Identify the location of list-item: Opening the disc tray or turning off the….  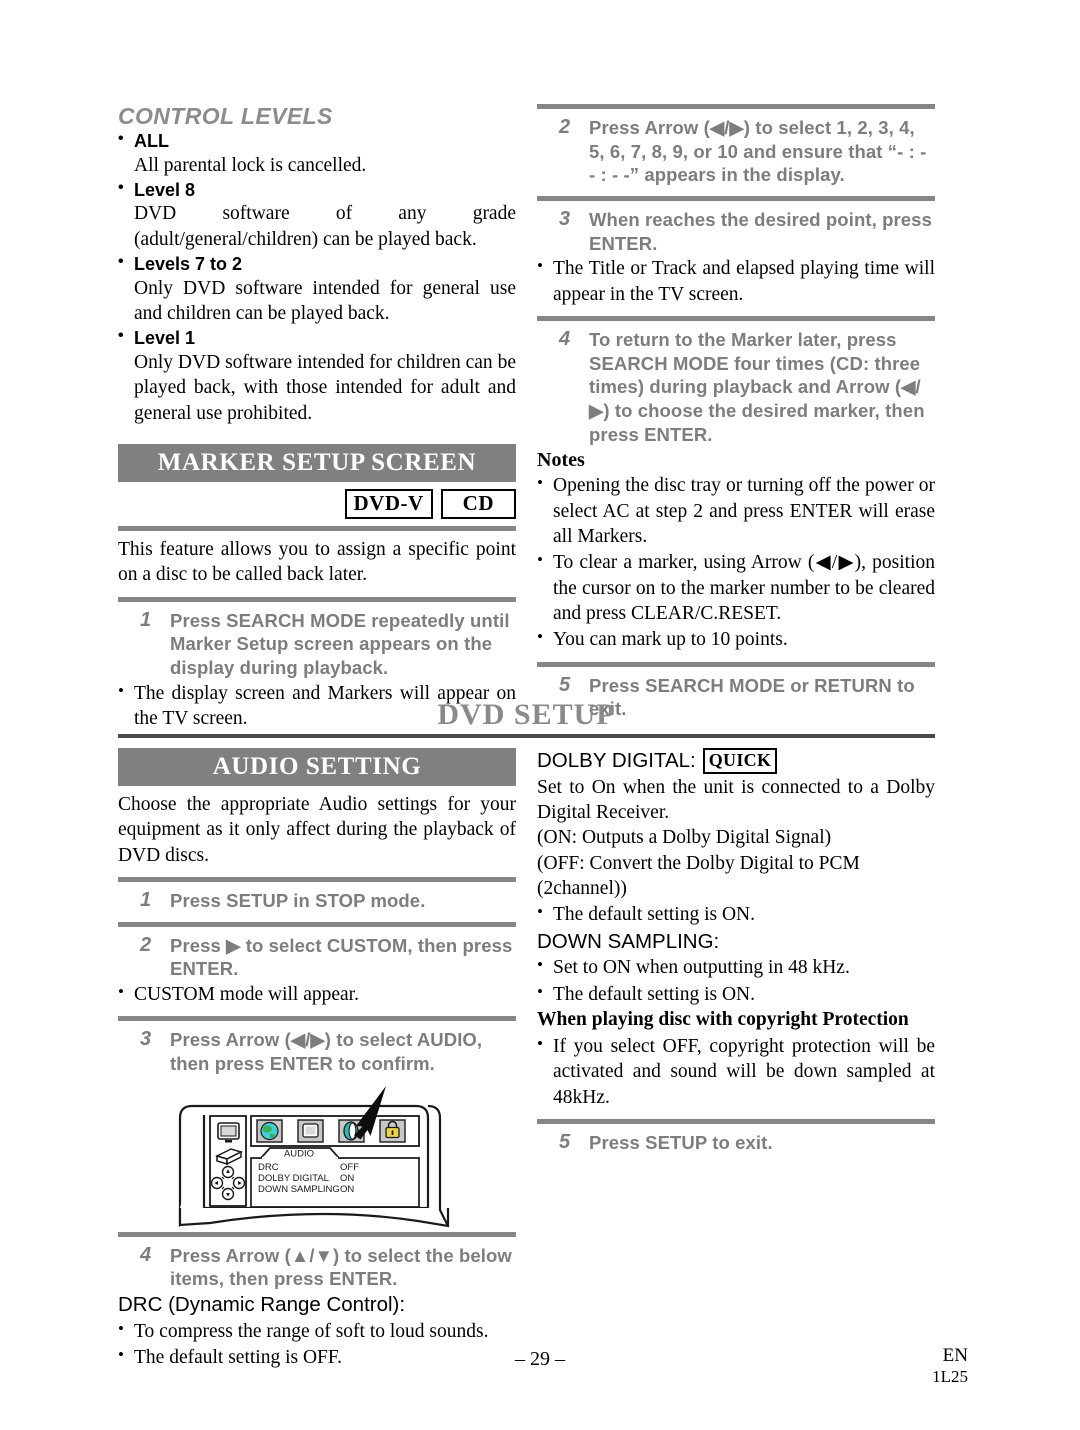
(736, 510).